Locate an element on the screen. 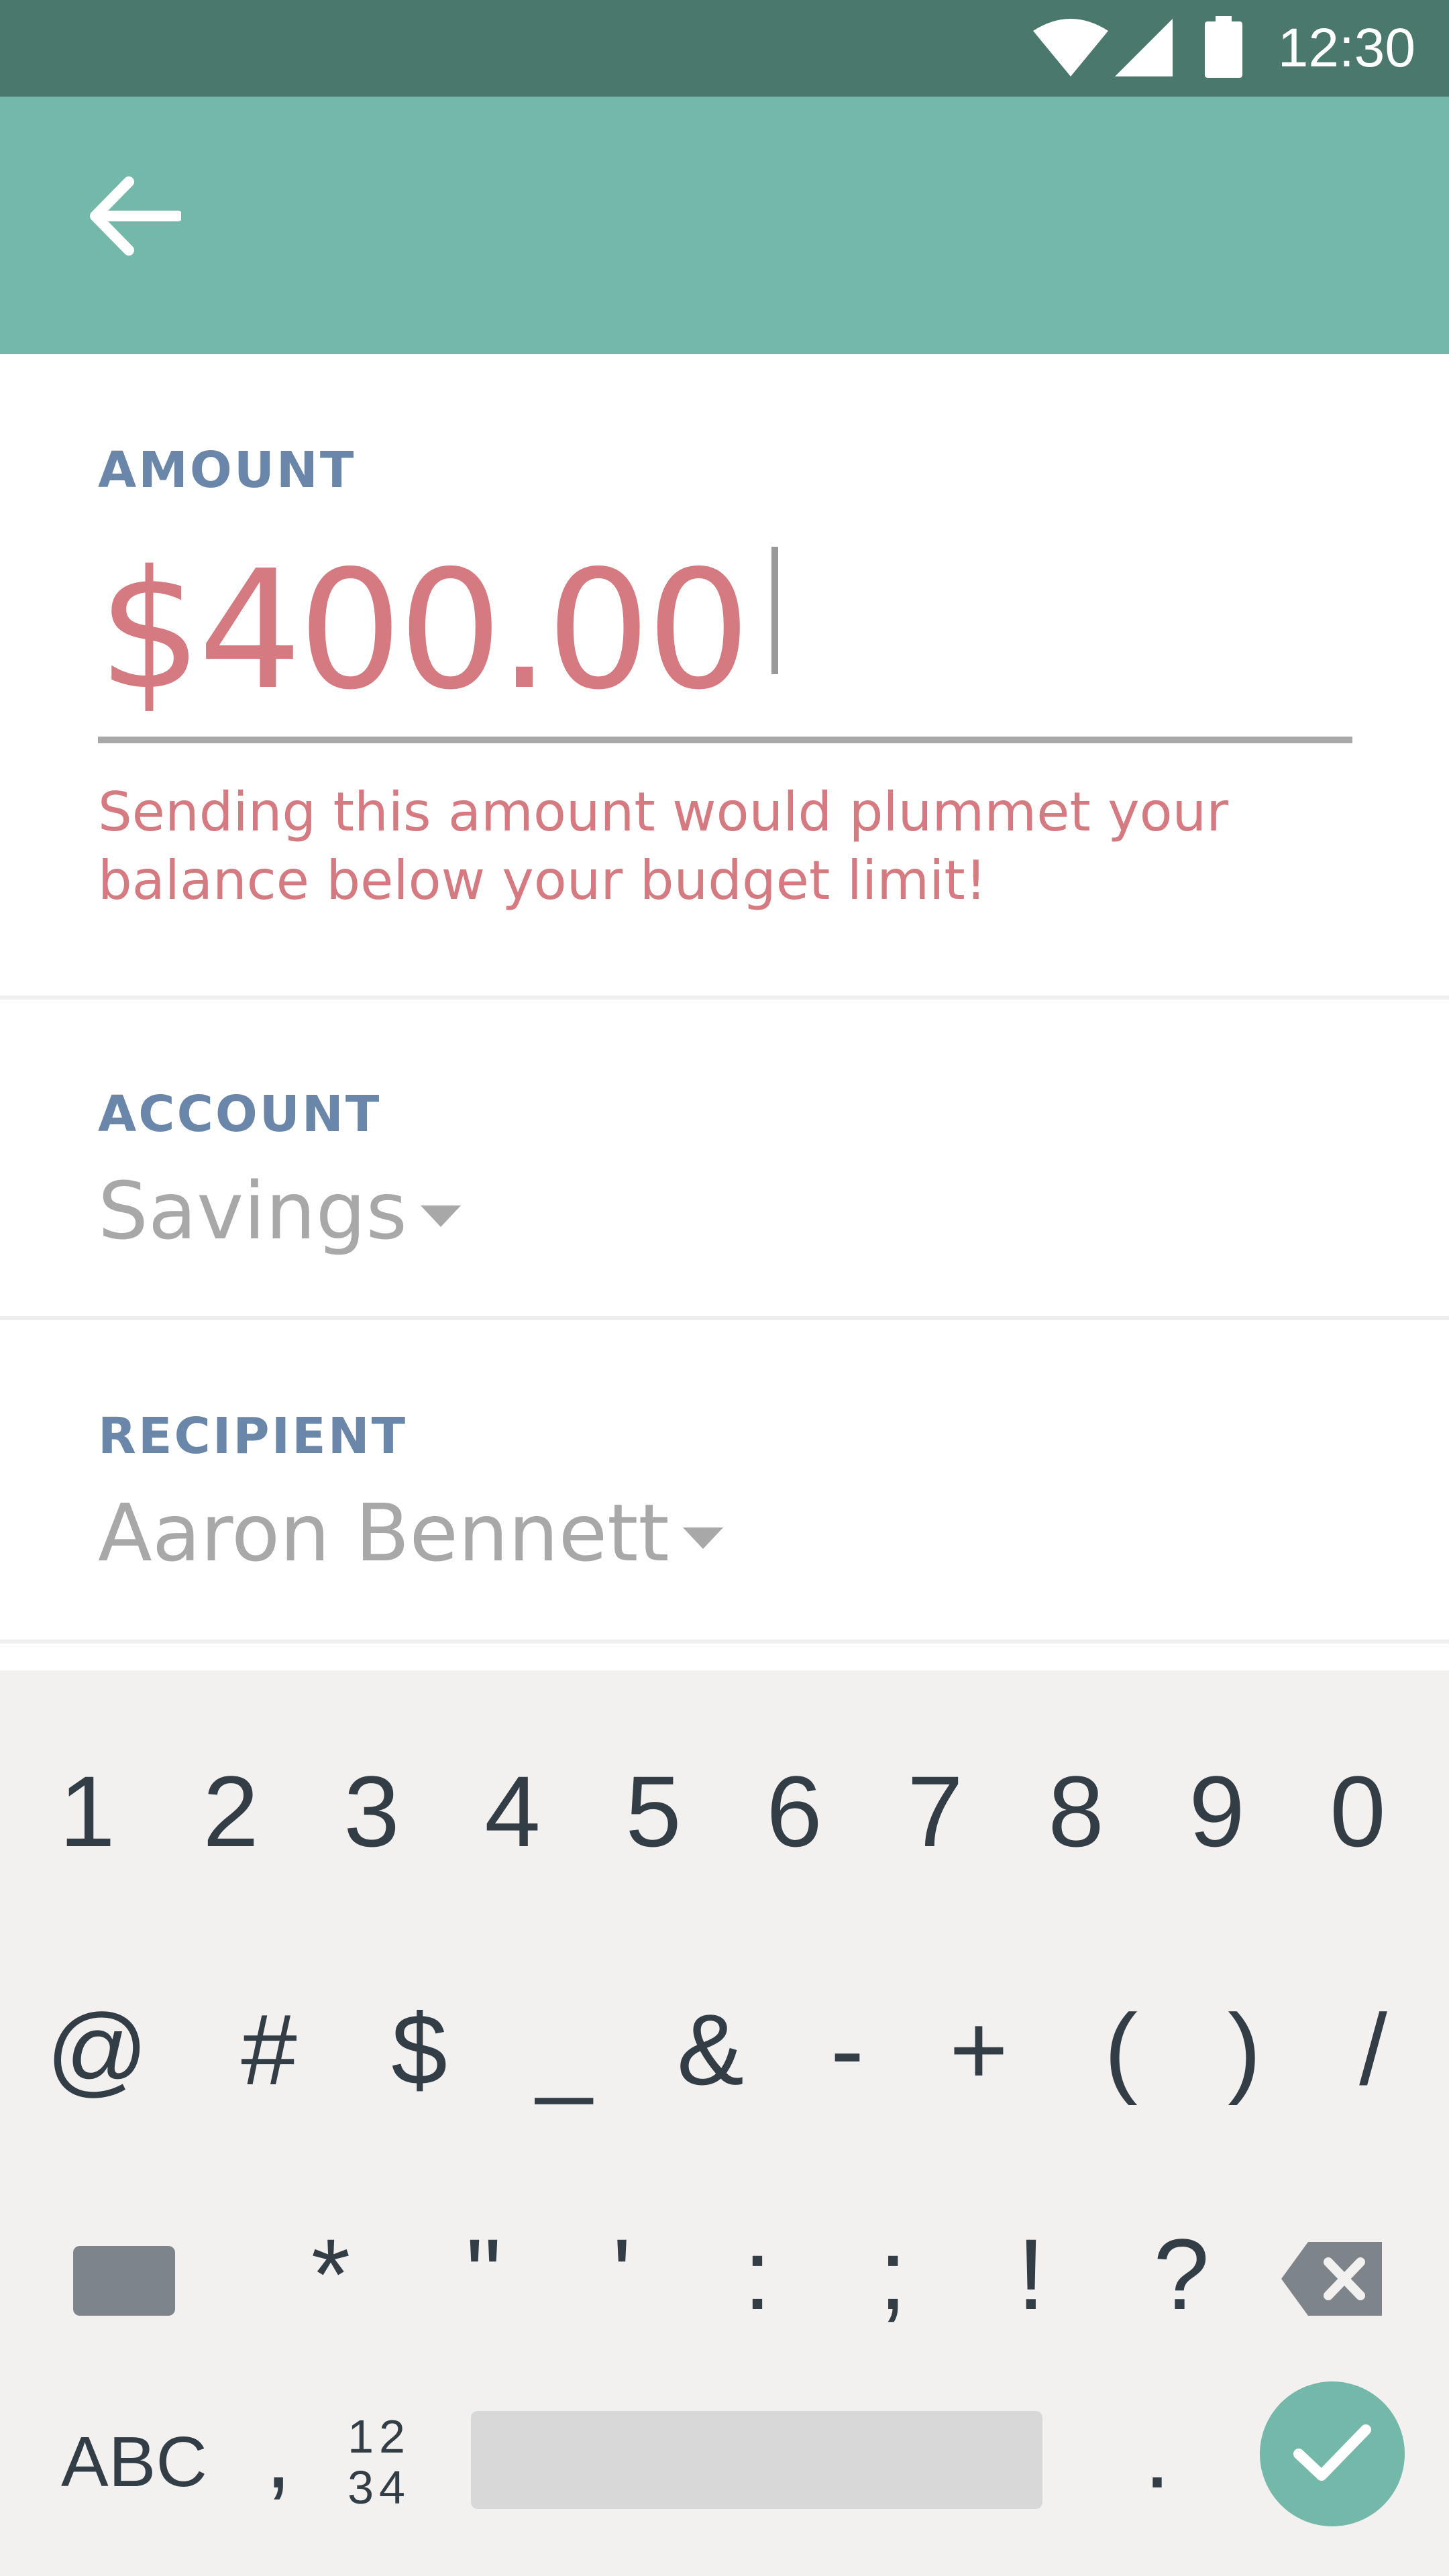  key-0: 0 is located at coordinates (1357, 1811).